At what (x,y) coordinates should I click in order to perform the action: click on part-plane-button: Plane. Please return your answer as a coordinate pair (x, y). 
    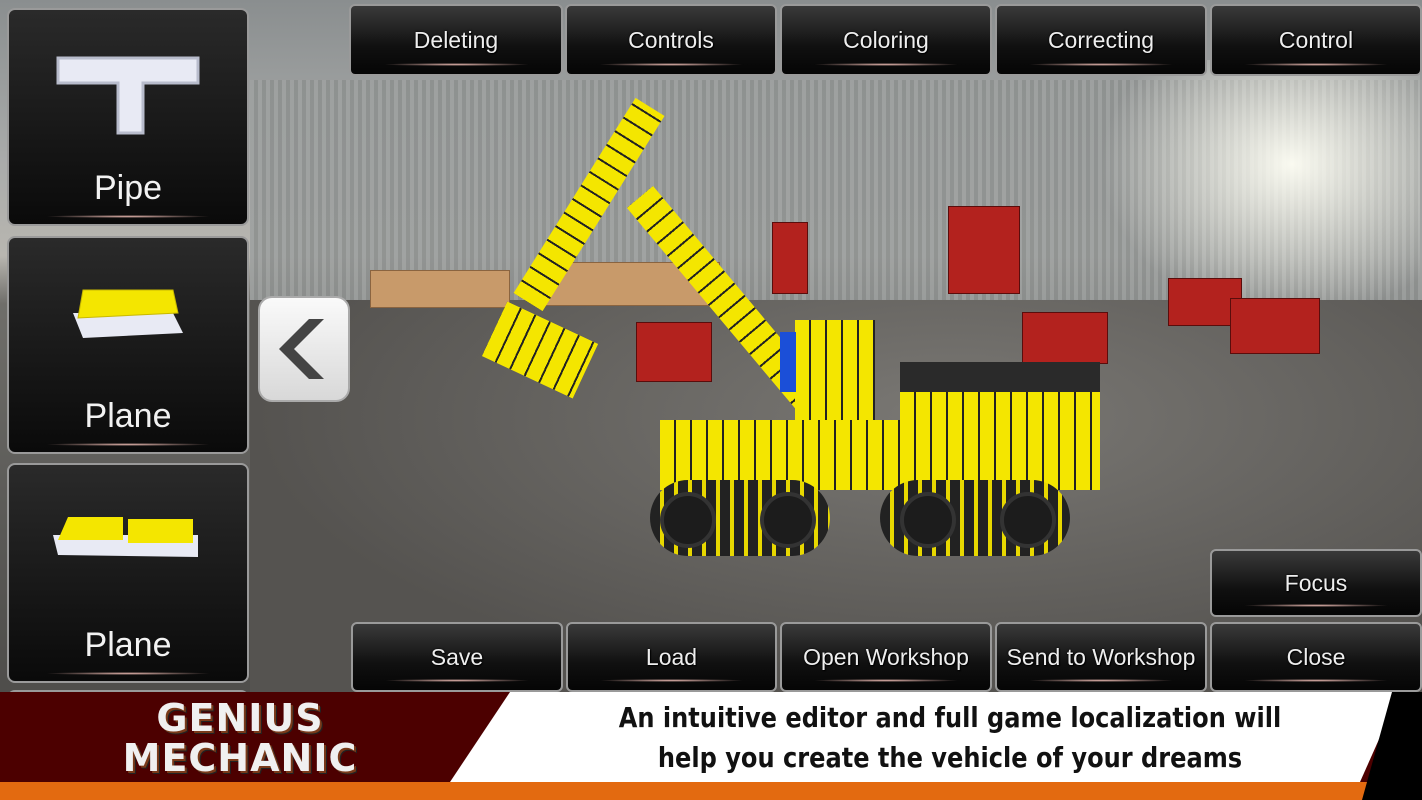
    Looking at the image, I should click on (128, 345).